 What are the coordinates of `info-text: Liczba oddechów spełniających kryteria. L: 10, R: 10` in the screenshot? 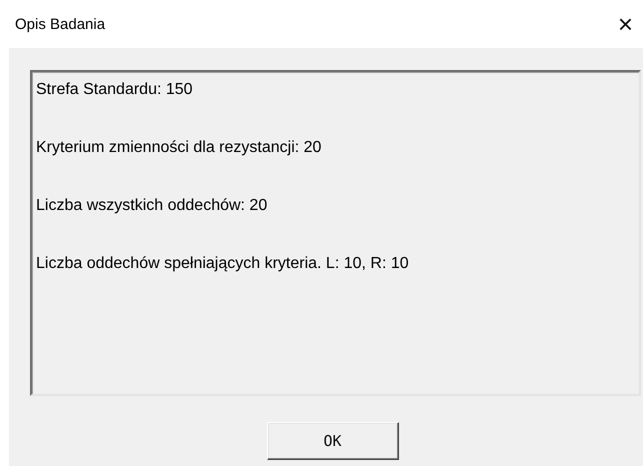 It's located at (222, 263).